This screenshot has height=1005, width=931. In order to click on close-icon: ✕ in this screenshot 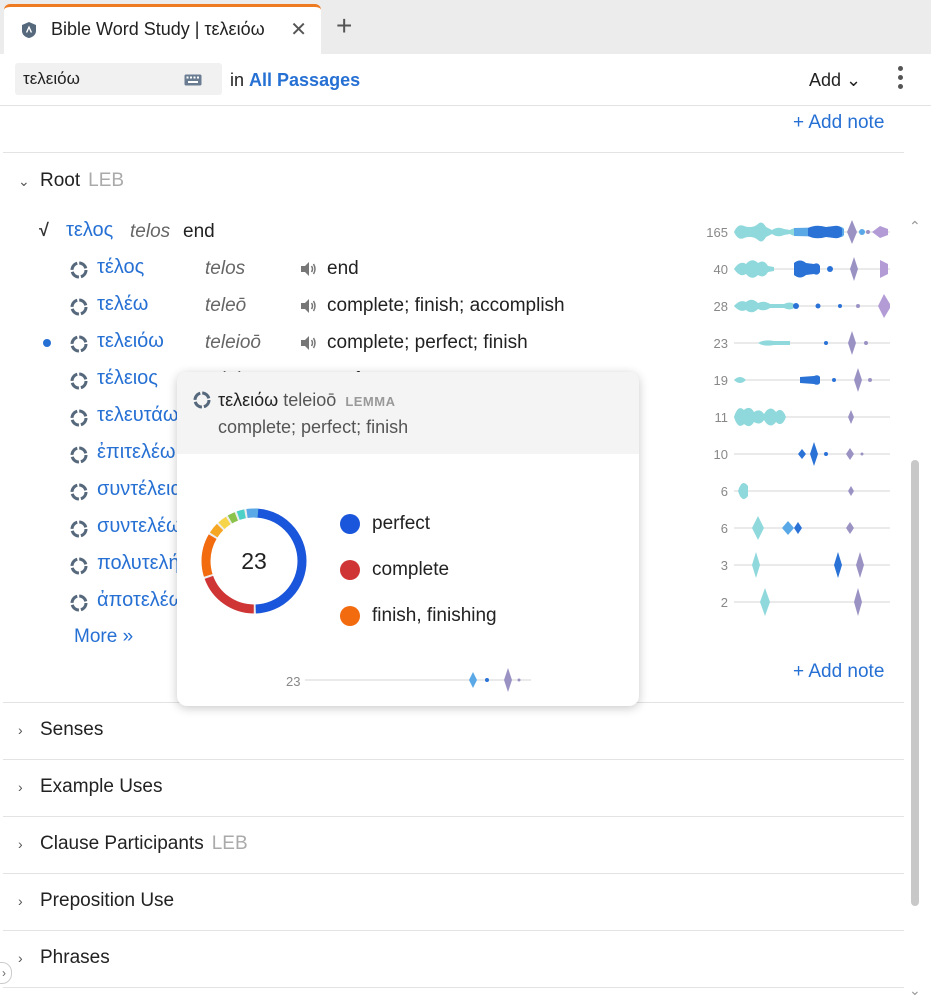, I will do `click(298, 29)`.